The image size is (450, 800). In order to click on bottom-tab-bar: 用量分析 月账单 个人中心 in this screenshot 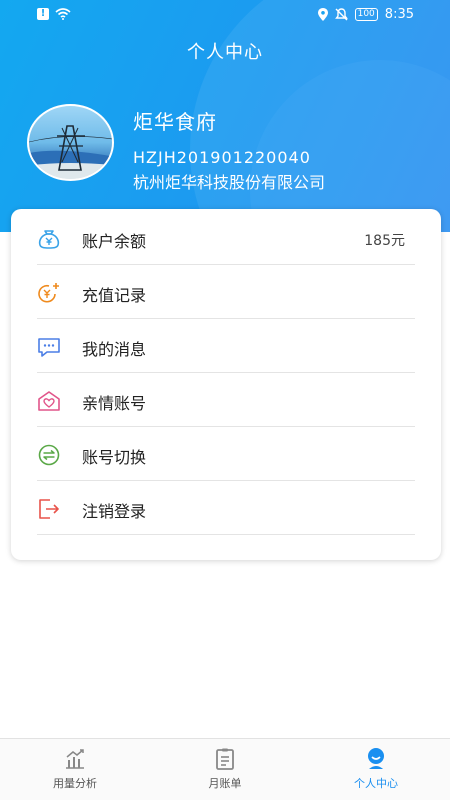, I will do `click(225, 769)`.